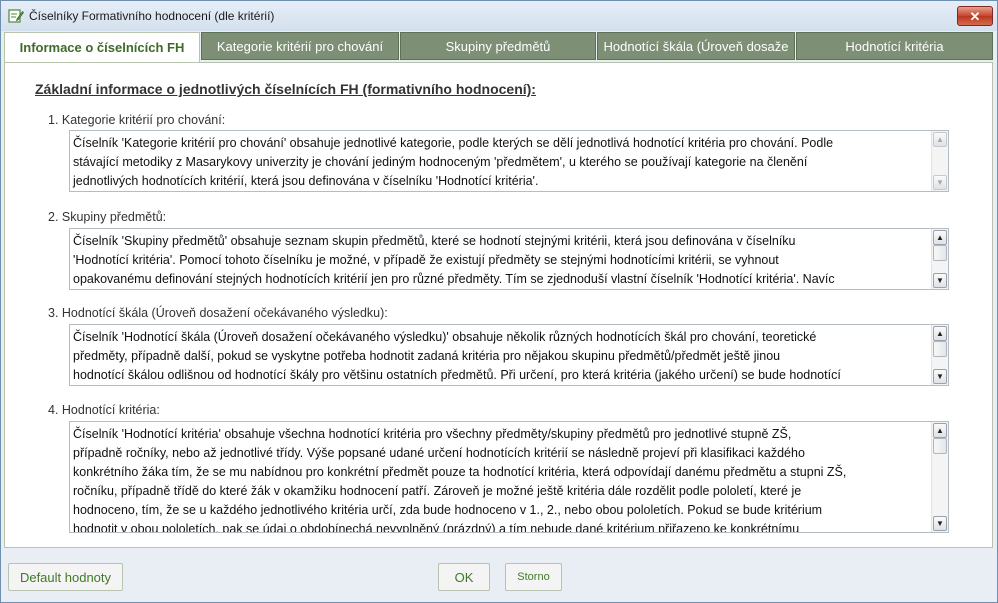 This screenshot has height=603, width=998. Describe the element at coordinates (107, 217) in the screenshot. I see `section-label: 2. Skupiny předmětů:` at that location.